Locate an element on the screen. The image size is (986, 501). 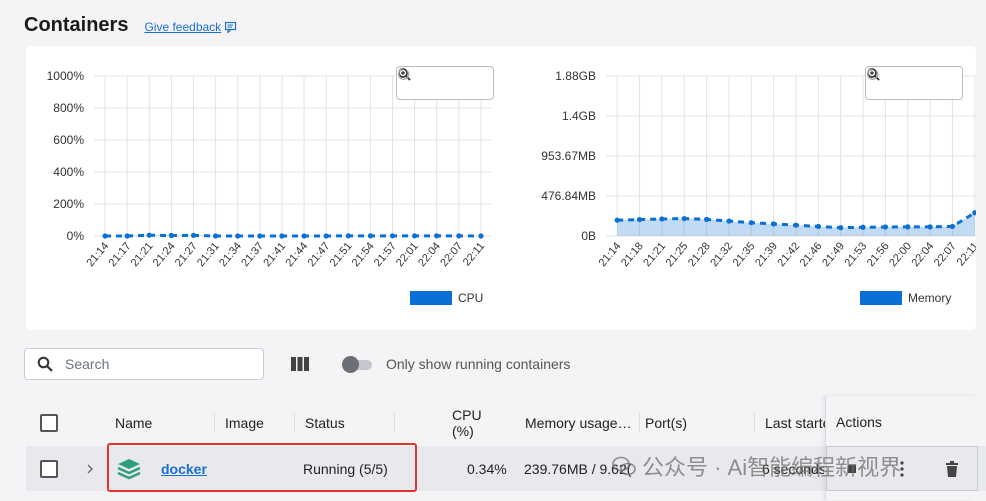
y-tick-label: 953.67MB is located at coordinates (568, 156).